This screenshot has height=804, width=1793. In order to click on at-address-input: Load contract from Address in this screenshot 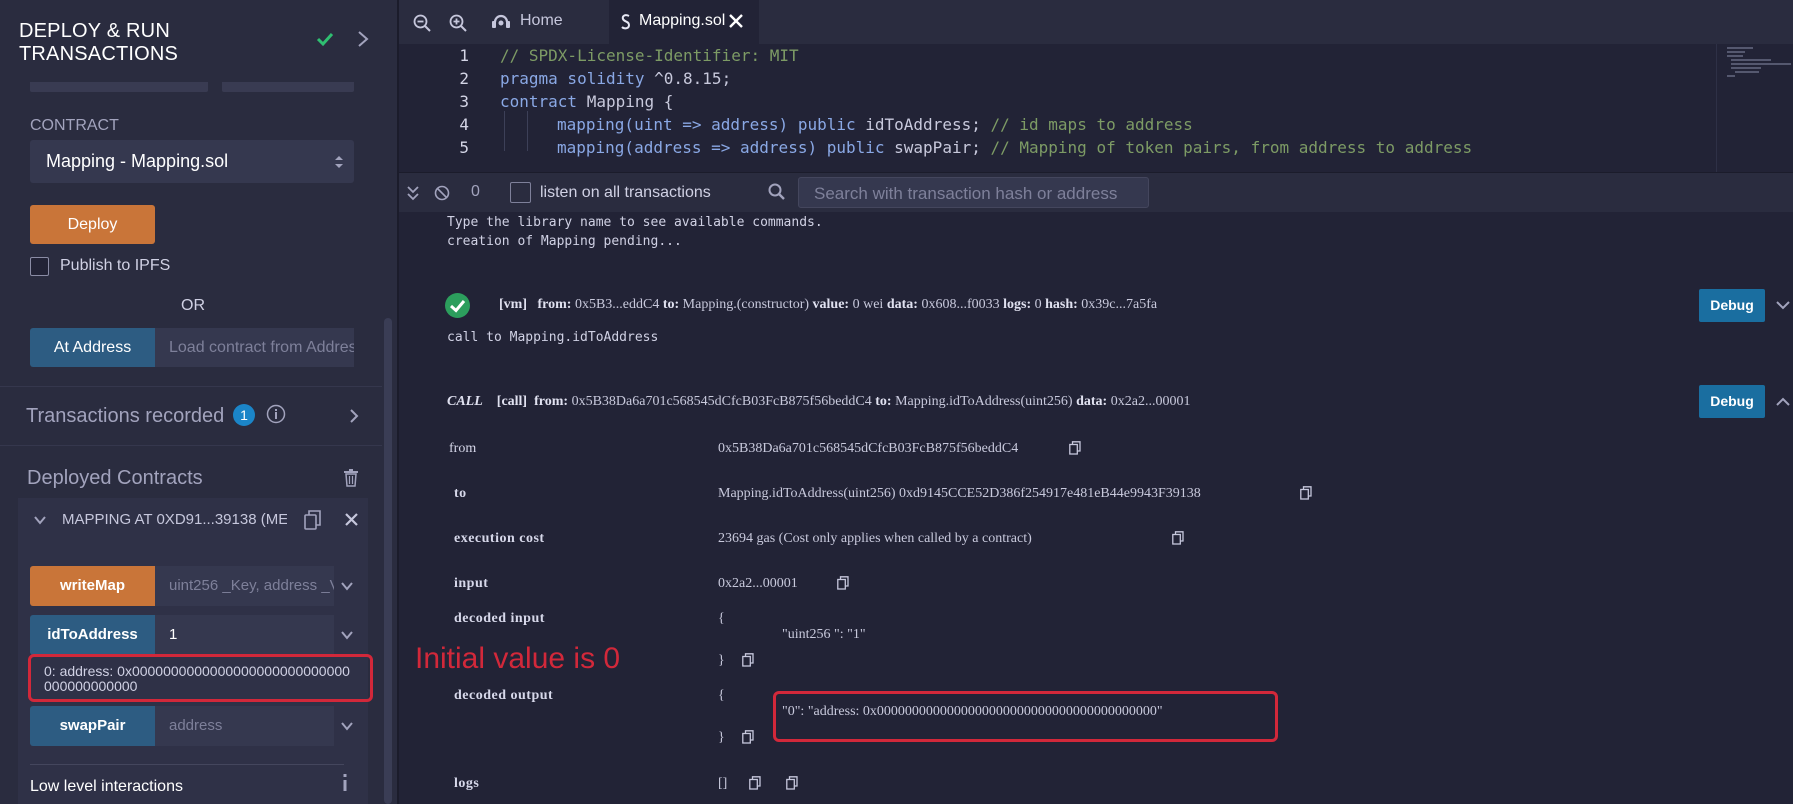, I will do `click(254, 347)`.